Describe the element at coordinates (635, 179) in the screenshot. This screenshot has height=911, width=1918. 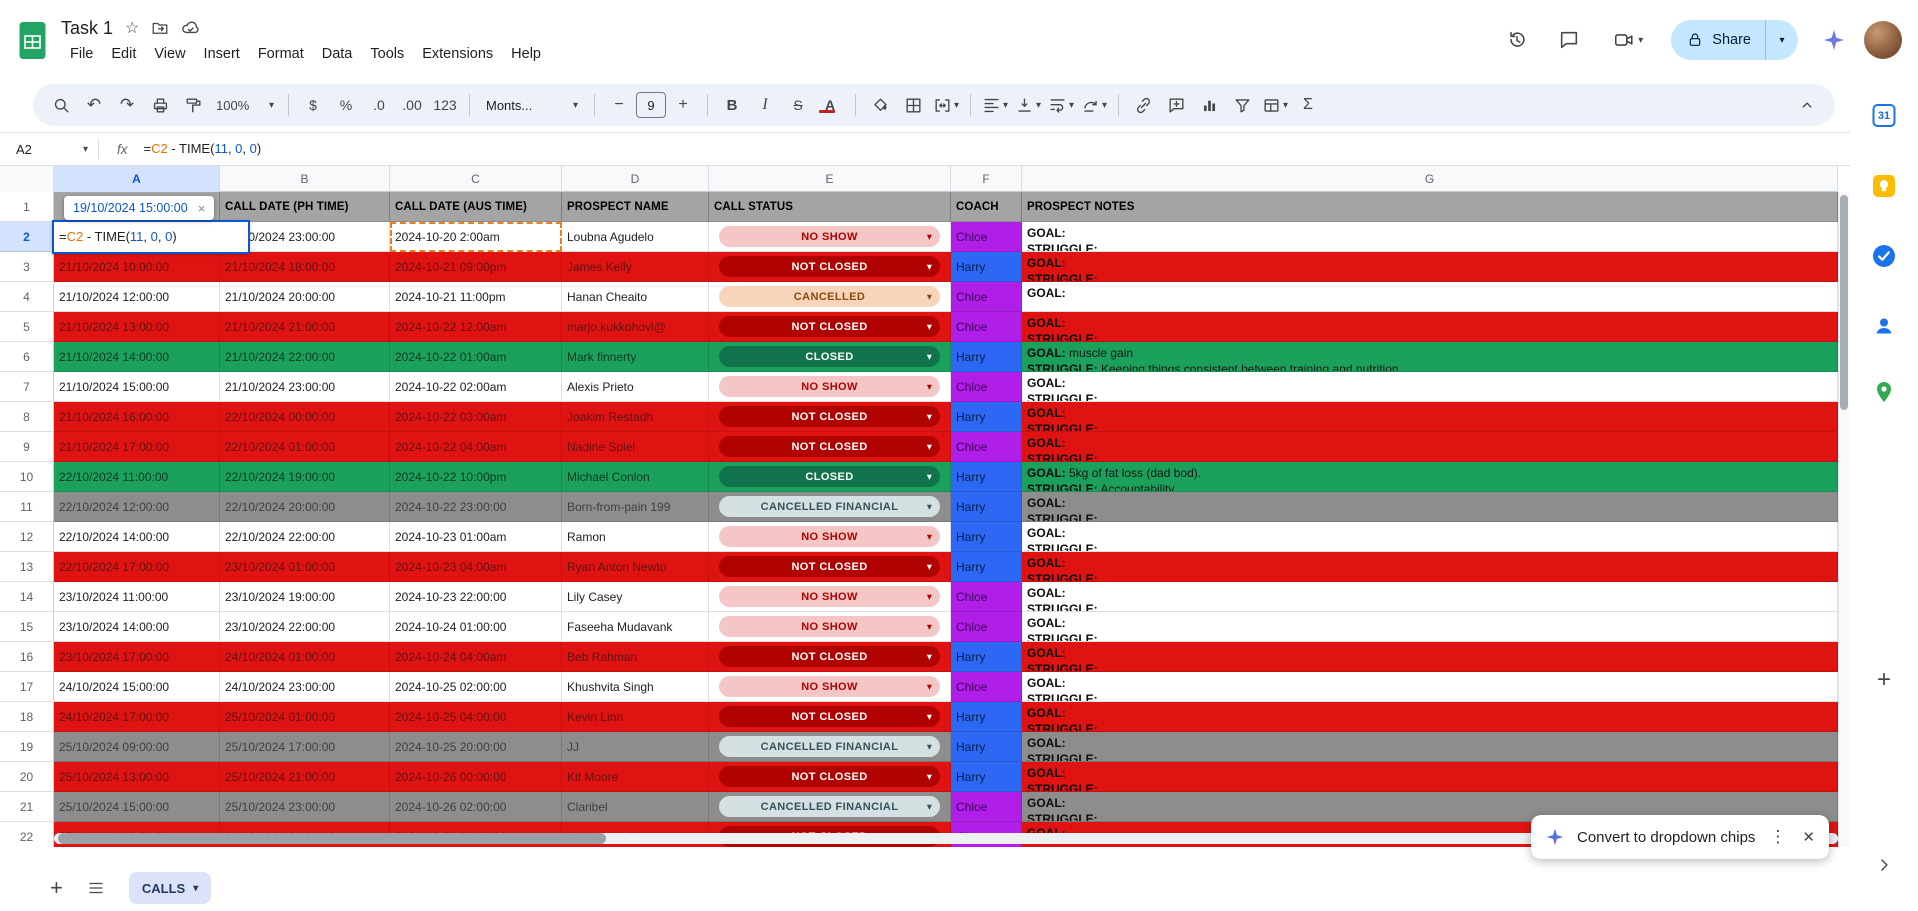
I see `column-header-D: D` at that location.